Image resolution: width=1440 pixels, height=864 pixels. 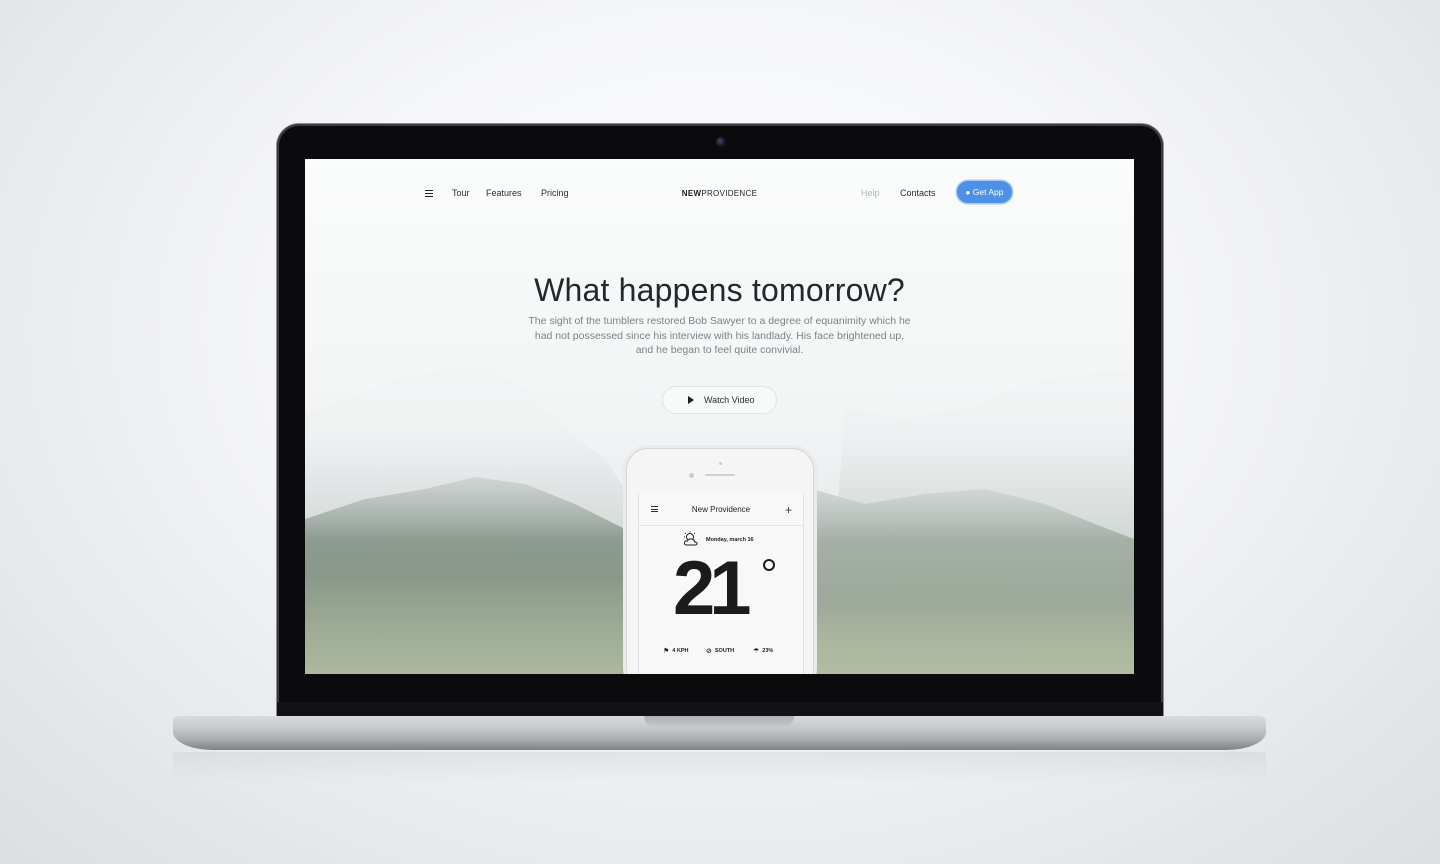 I want to click on nav-link-contacts: Contacts, so click(x=918, y=193).